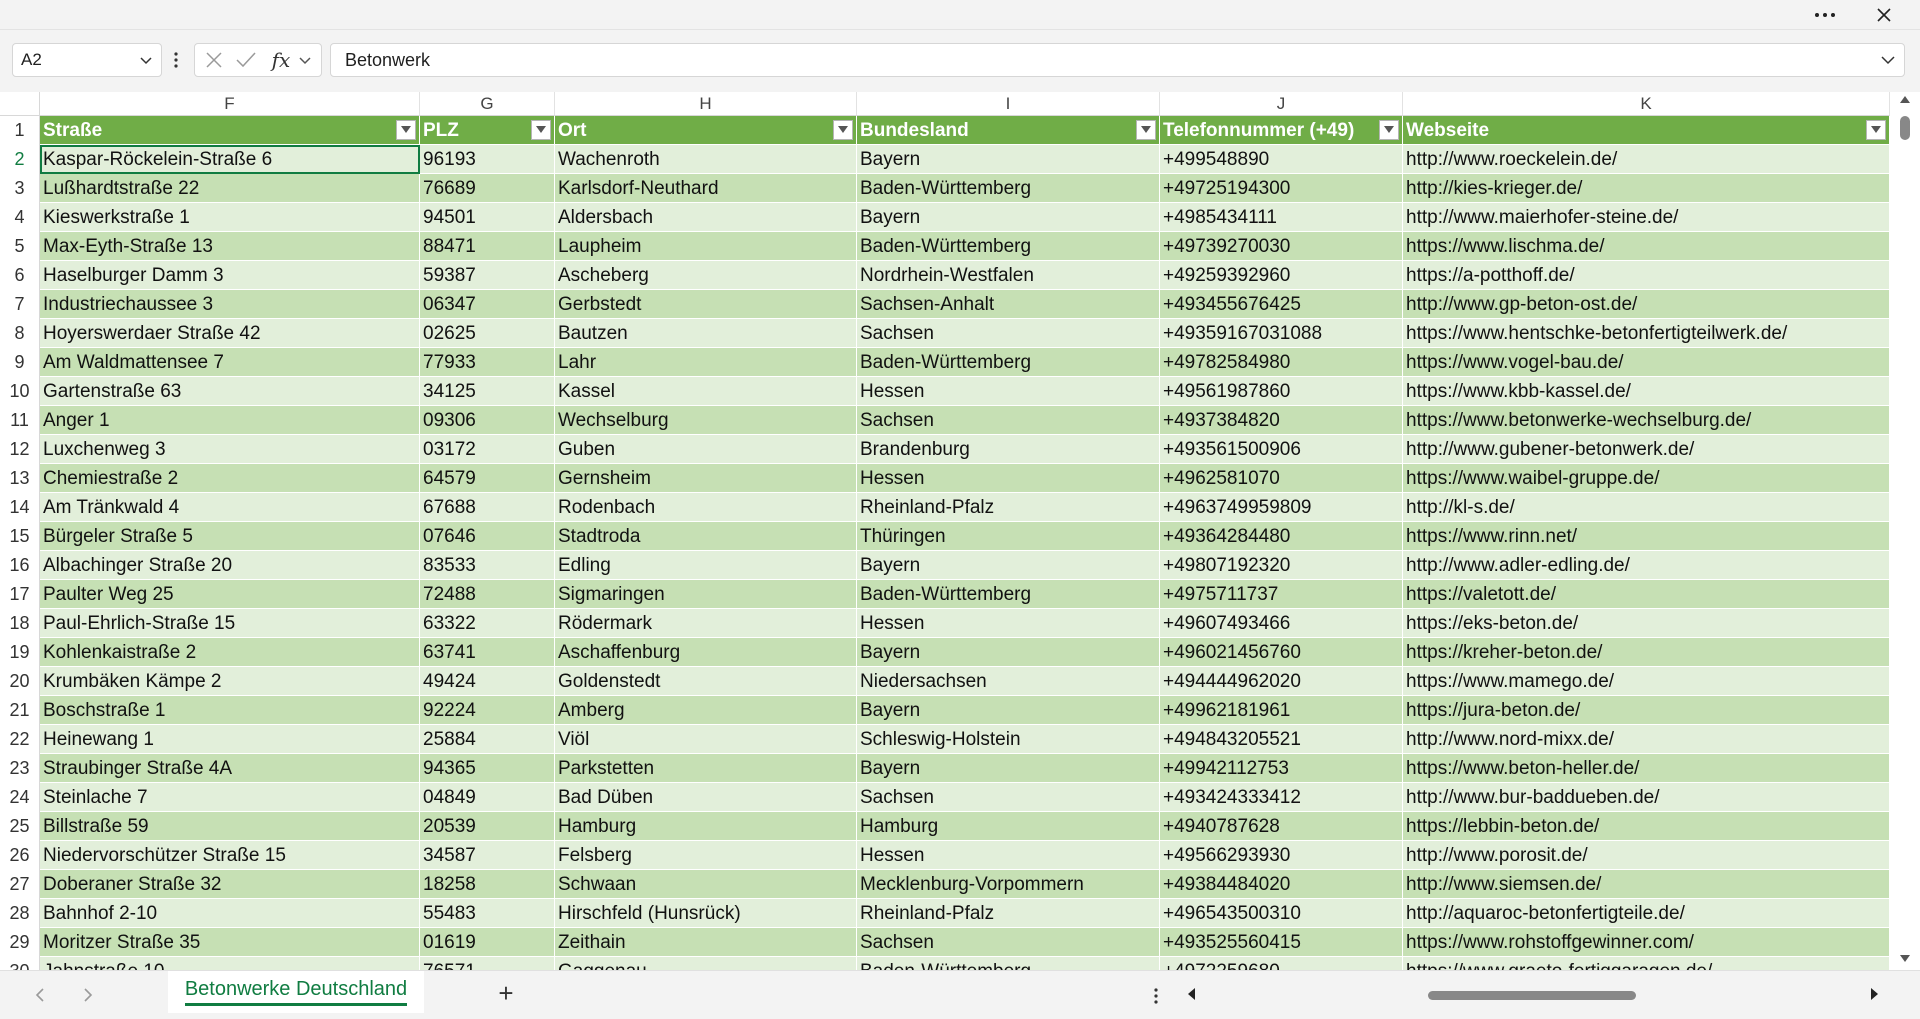 The height and width of the screenshot is (1019, 1920). Describe the element at coordinates (1281, 565) in the screenshot. I see `table-cell: +49807192320` at that location.